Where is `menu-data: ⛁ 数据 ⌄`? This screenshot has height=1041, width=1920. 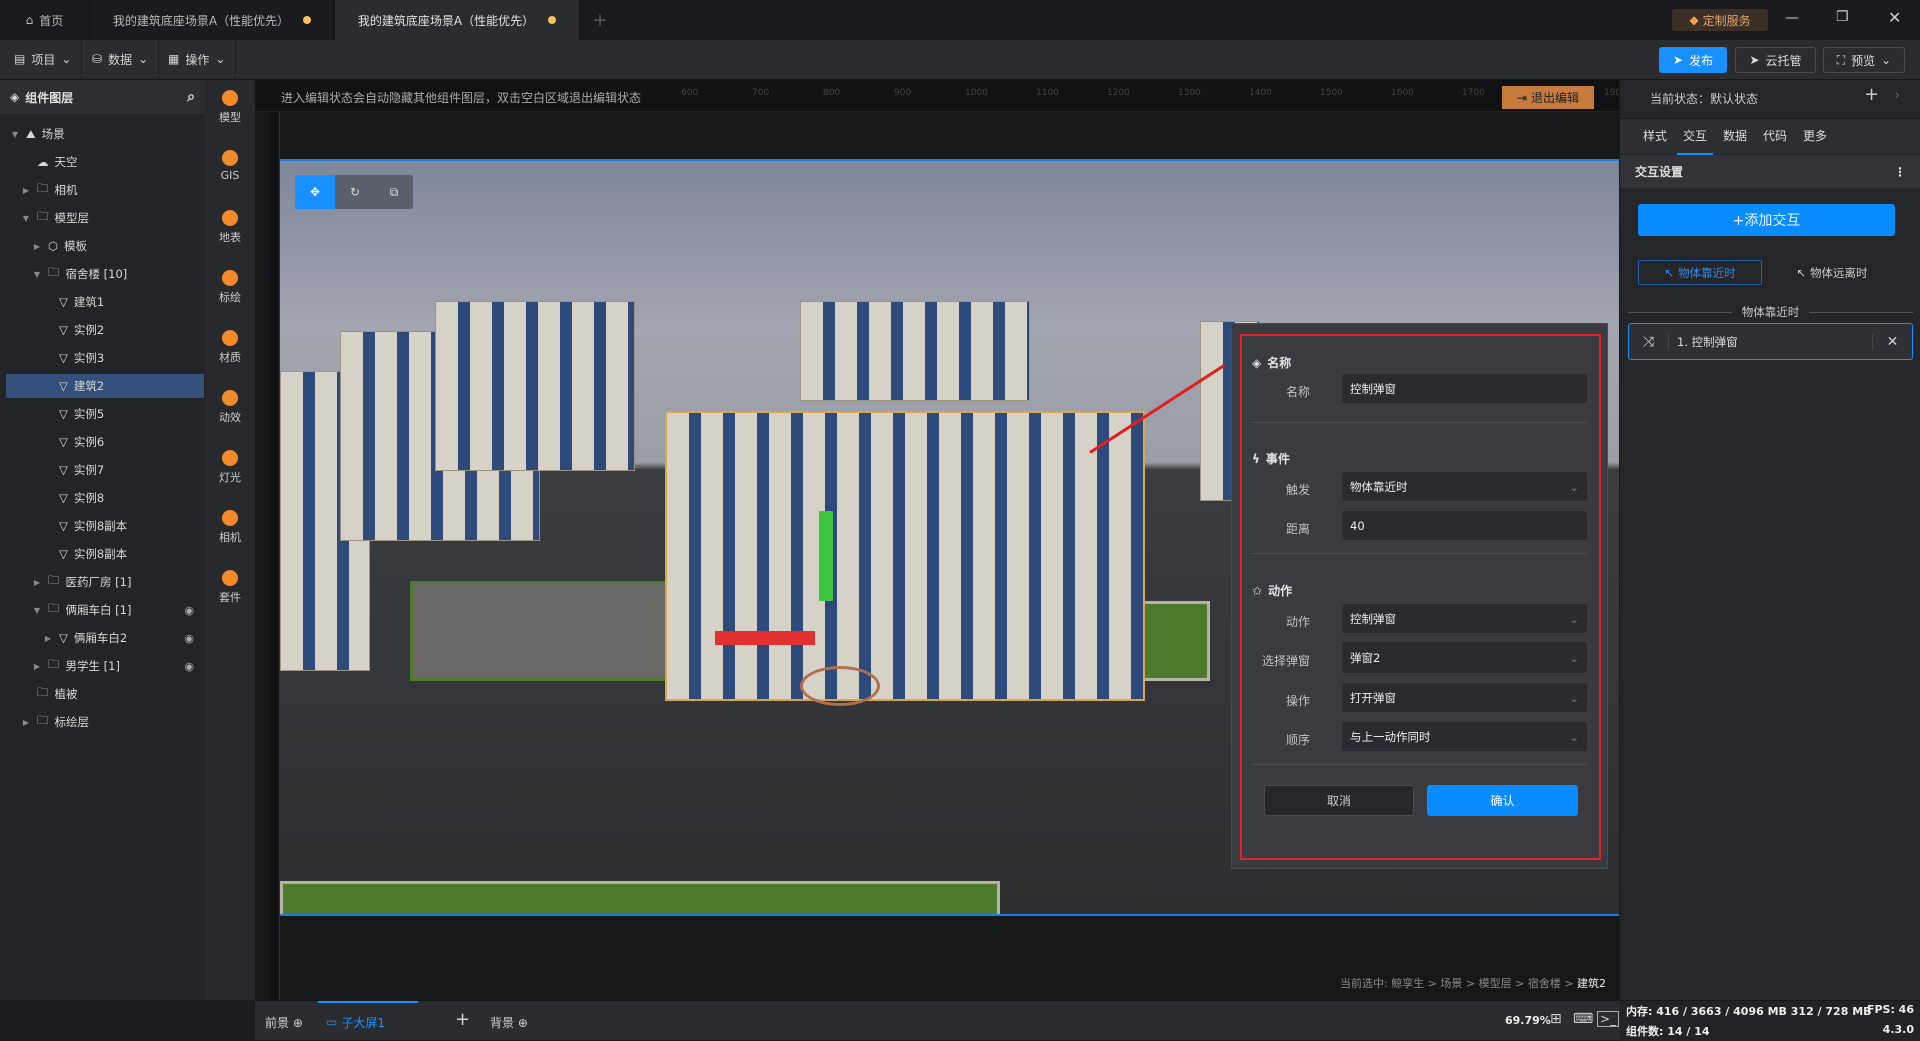
menu-data: ⛁ 数据 ⌄ is located at coordinates (121, 59).